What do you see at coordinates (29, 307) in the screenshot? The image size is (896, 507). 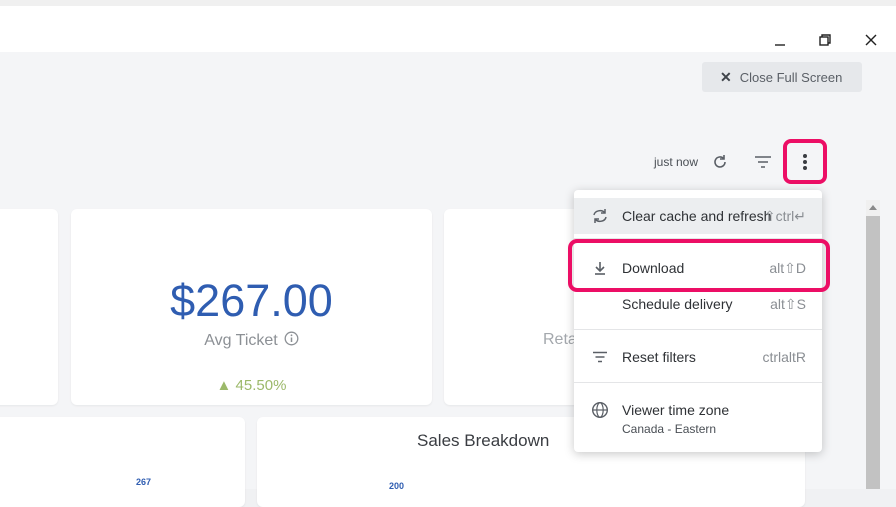 I see `kpi-card-left` at bounding box center [29, 307].